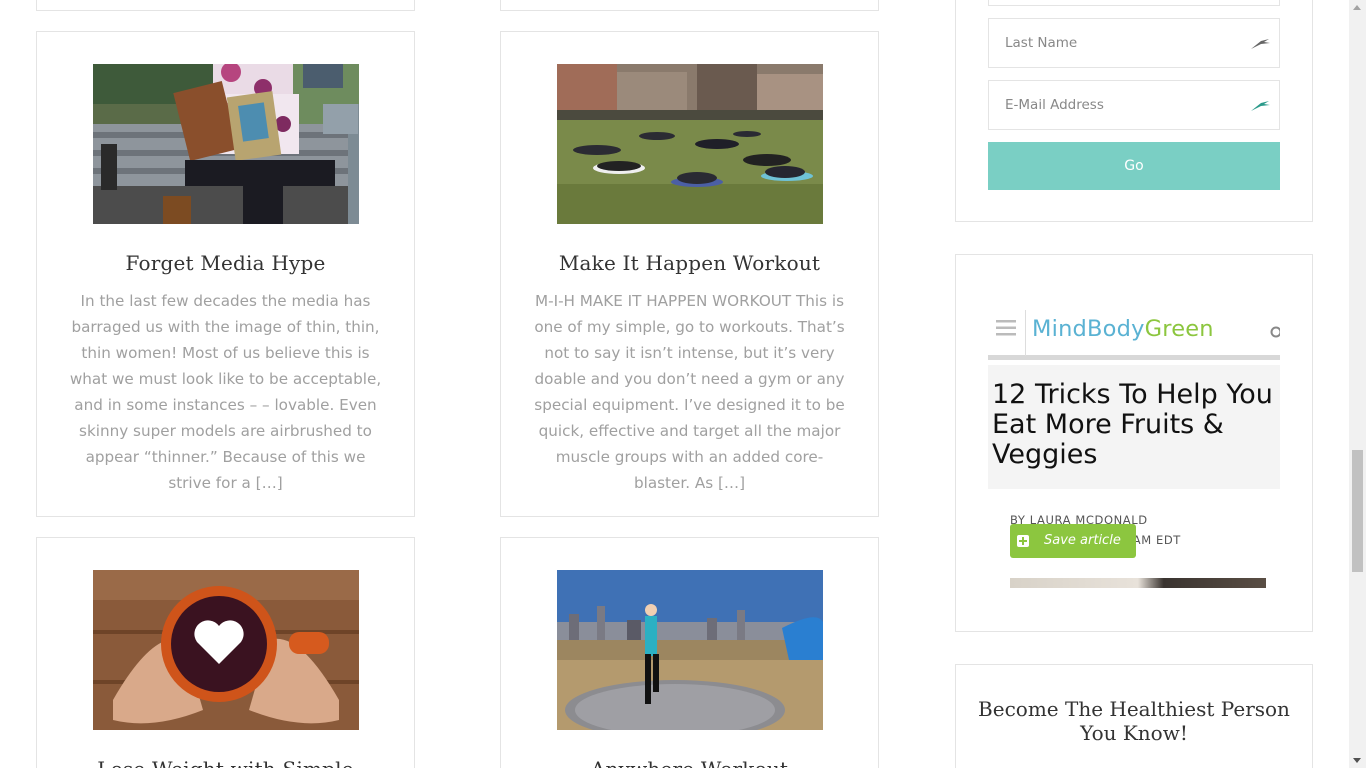 This screenshot has height=768, width=1366. What do you see at coordinates (1125, 43) in the screenshot?
I see `last-name-input` at bounding box center [1125, 43].